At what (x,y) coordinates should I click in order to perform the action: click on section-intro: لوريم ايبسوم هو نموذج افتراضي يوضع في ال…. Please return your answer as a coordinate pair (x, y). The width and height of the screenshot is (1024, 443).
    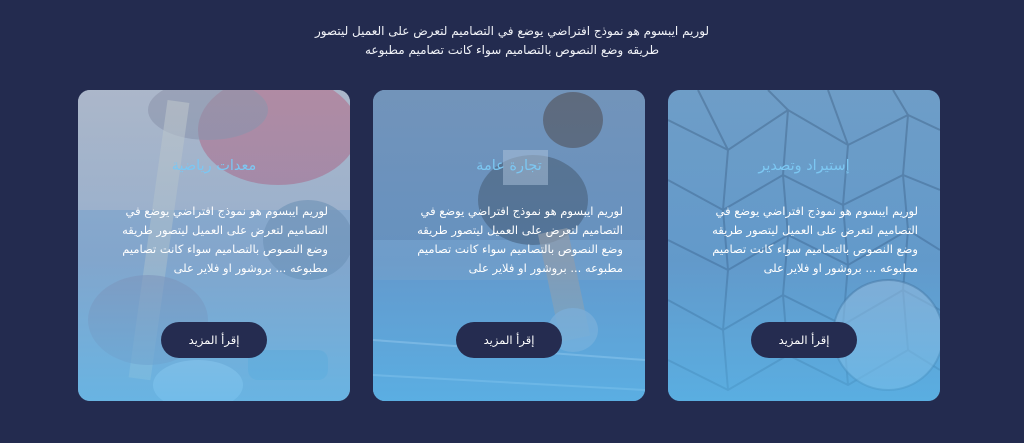
    Looking at the image, I should click on (512, 41).